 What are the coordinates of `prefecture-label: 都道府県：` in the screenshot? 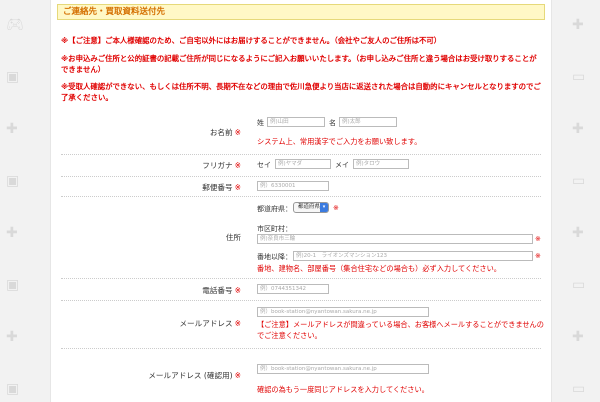 It's located at (274, 209).